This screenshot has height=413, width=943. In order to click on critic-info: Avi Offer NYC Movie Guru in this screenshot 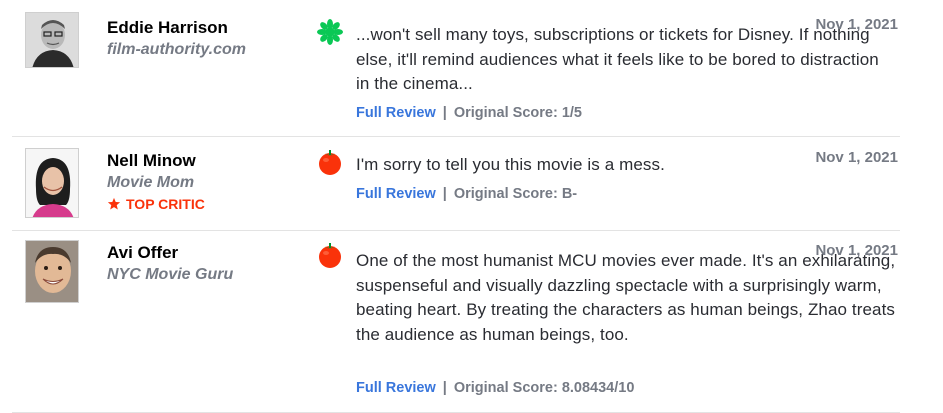, I will do `click(170, 264)`.